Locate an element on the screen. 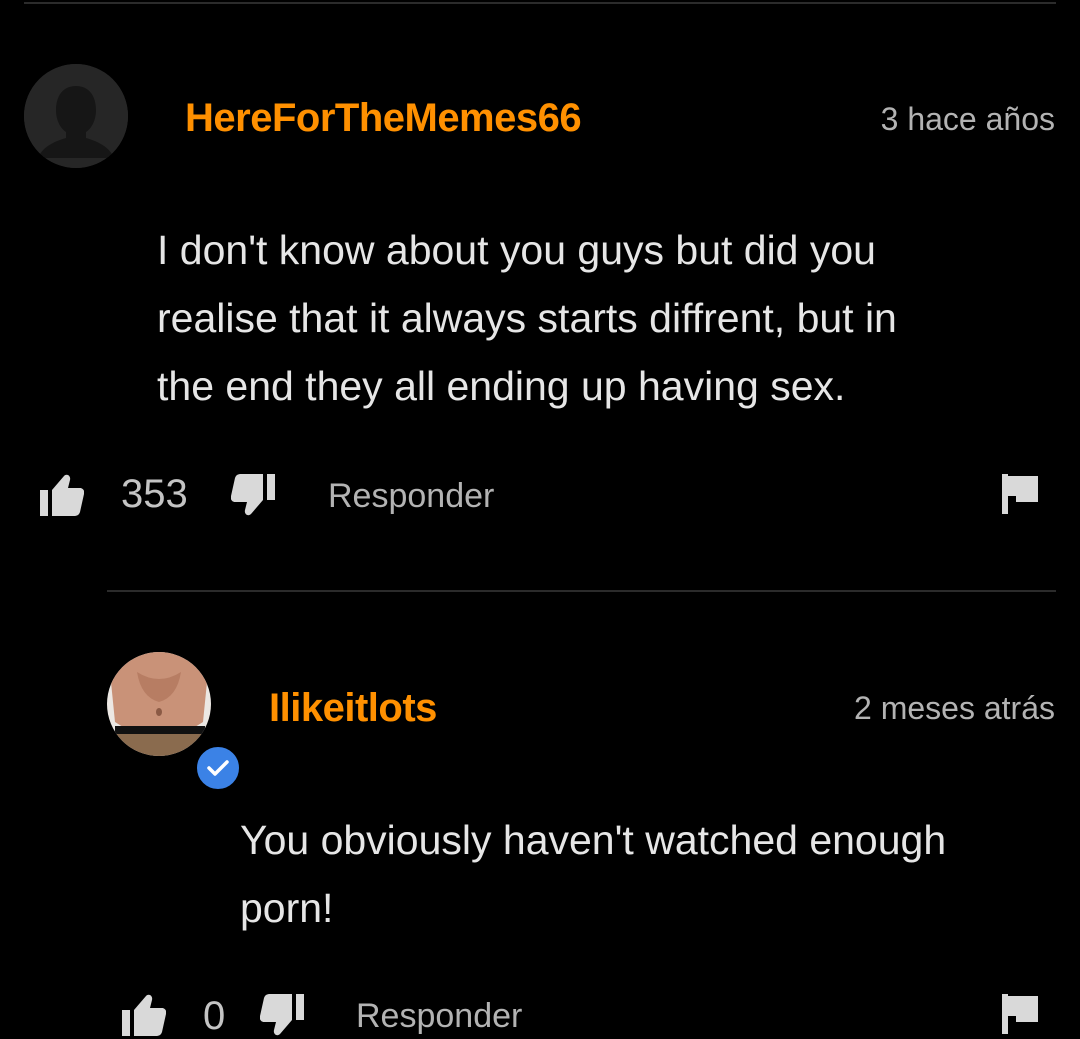  default-avatar-icon is located at coordinates (76, 116).